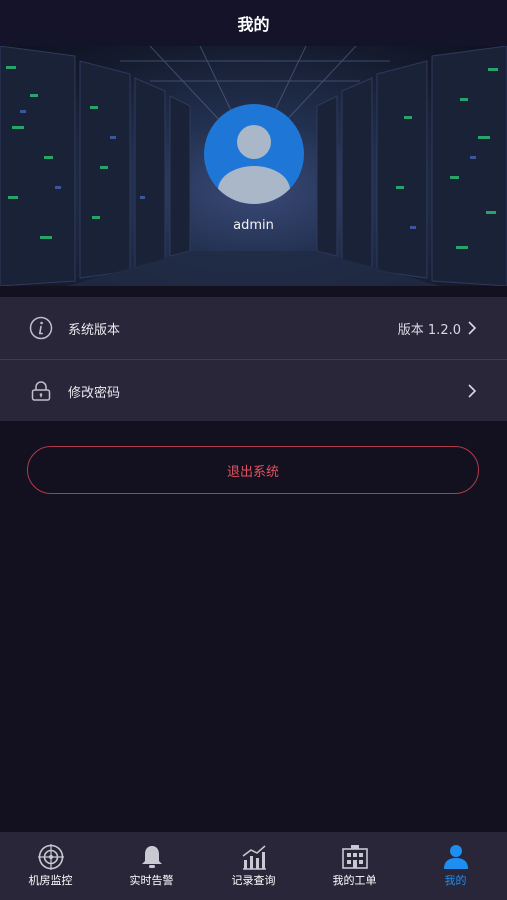 This screenshot has height=900, width=507. I want to click on tab-realtime-alarms: 实时告警, so click(151, 866).